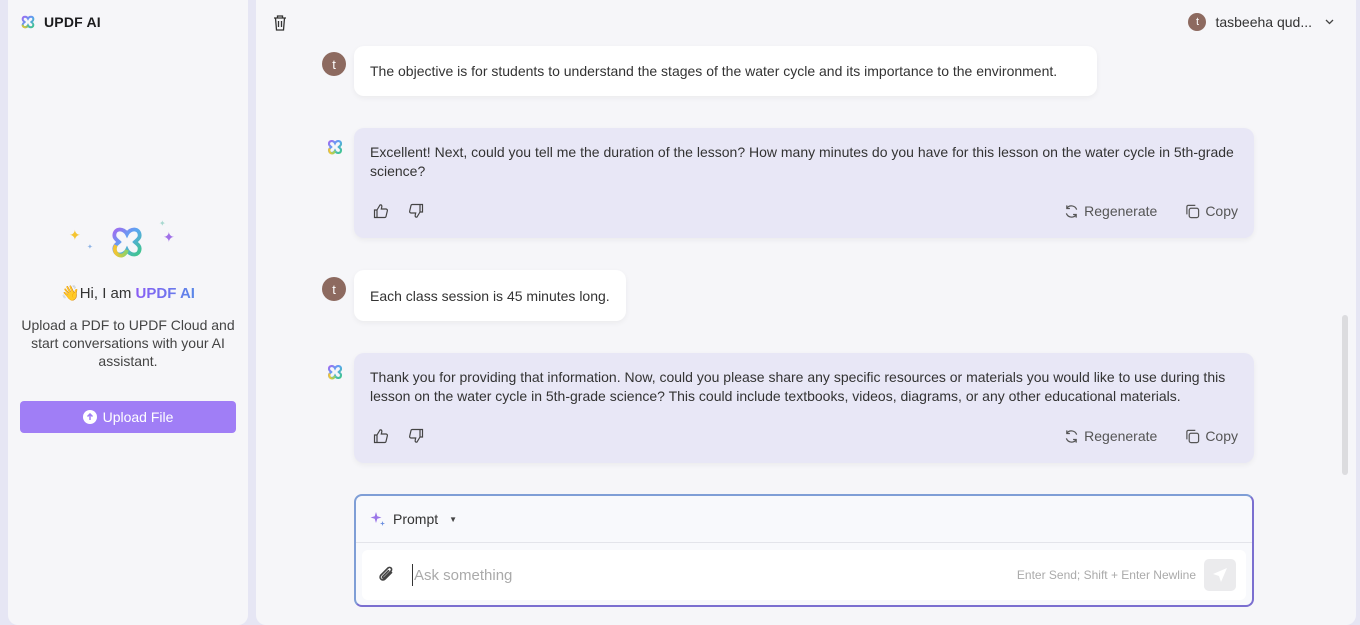 Image resolution: width=1360 pixels, height=625 pixels. I want to click on chat-scrollbar, so click(1345, 395).